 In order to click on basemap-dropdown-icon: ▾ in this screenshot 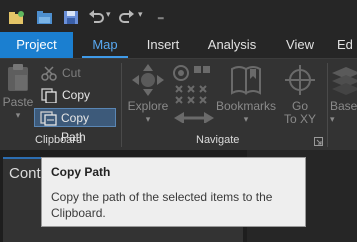, I will do `click(332, 119)`.